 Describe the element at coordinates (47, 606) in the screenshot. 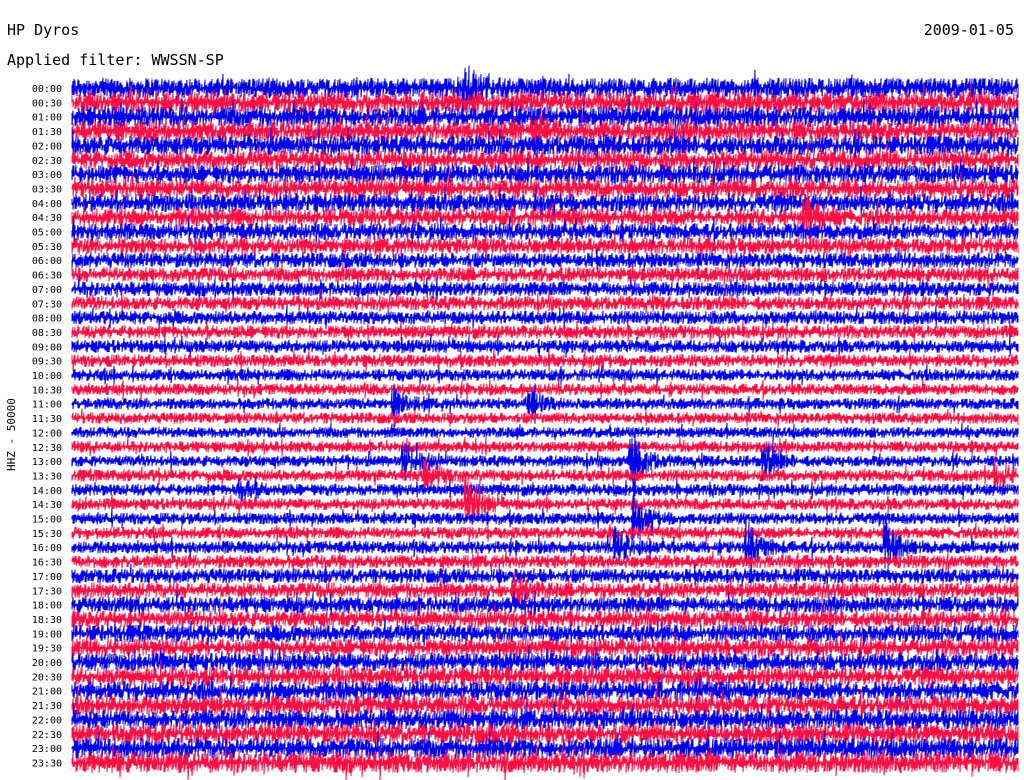

I see `row-time-label: 18:00` at that location.